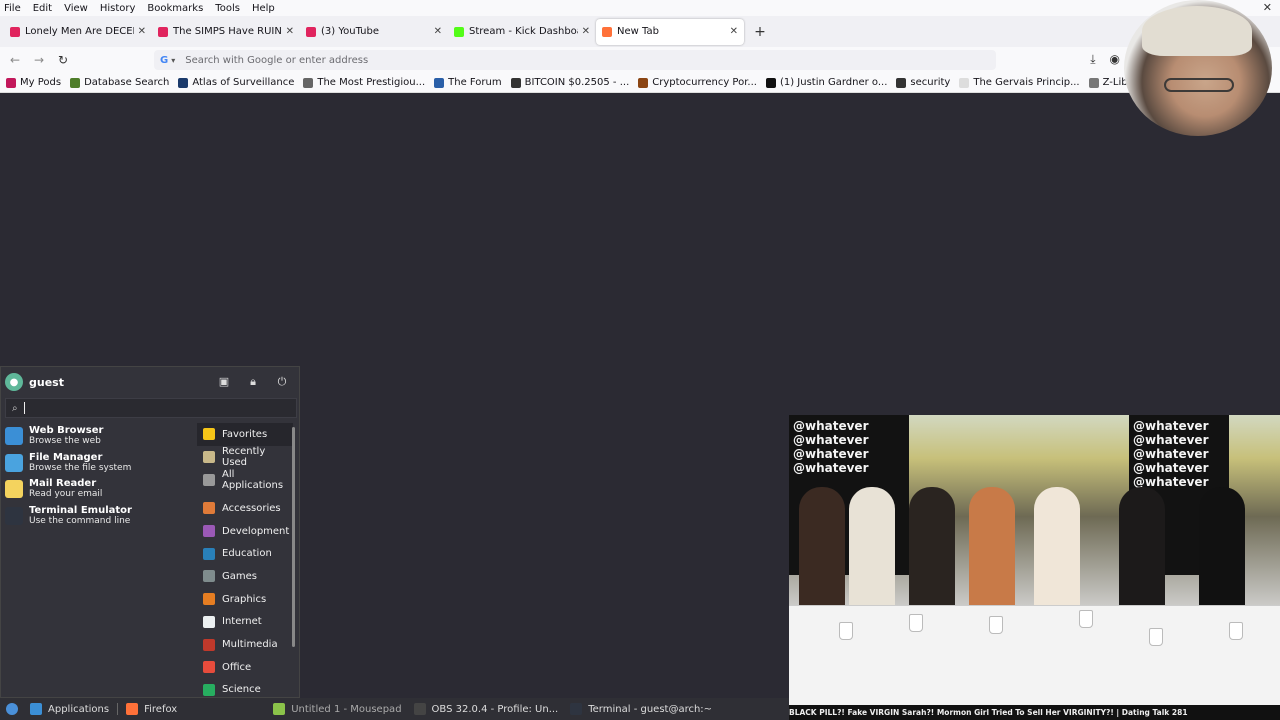 The image size is (1280, 720). Describe the element at coordinates (670, 31) in the screenshot. I see `tab-active: New Tab ✕` at that location.